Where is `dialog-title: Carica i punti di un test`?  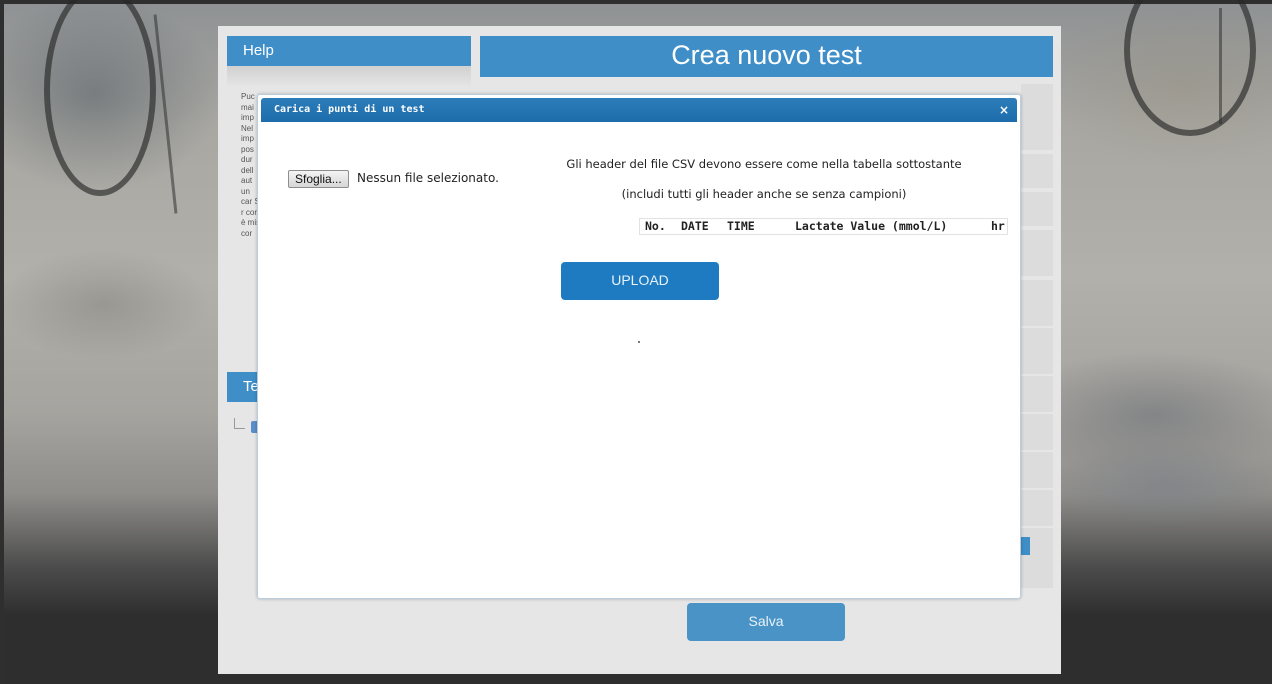
dialog-title: Carica i punti di un test is located at coordinates (349, 109).